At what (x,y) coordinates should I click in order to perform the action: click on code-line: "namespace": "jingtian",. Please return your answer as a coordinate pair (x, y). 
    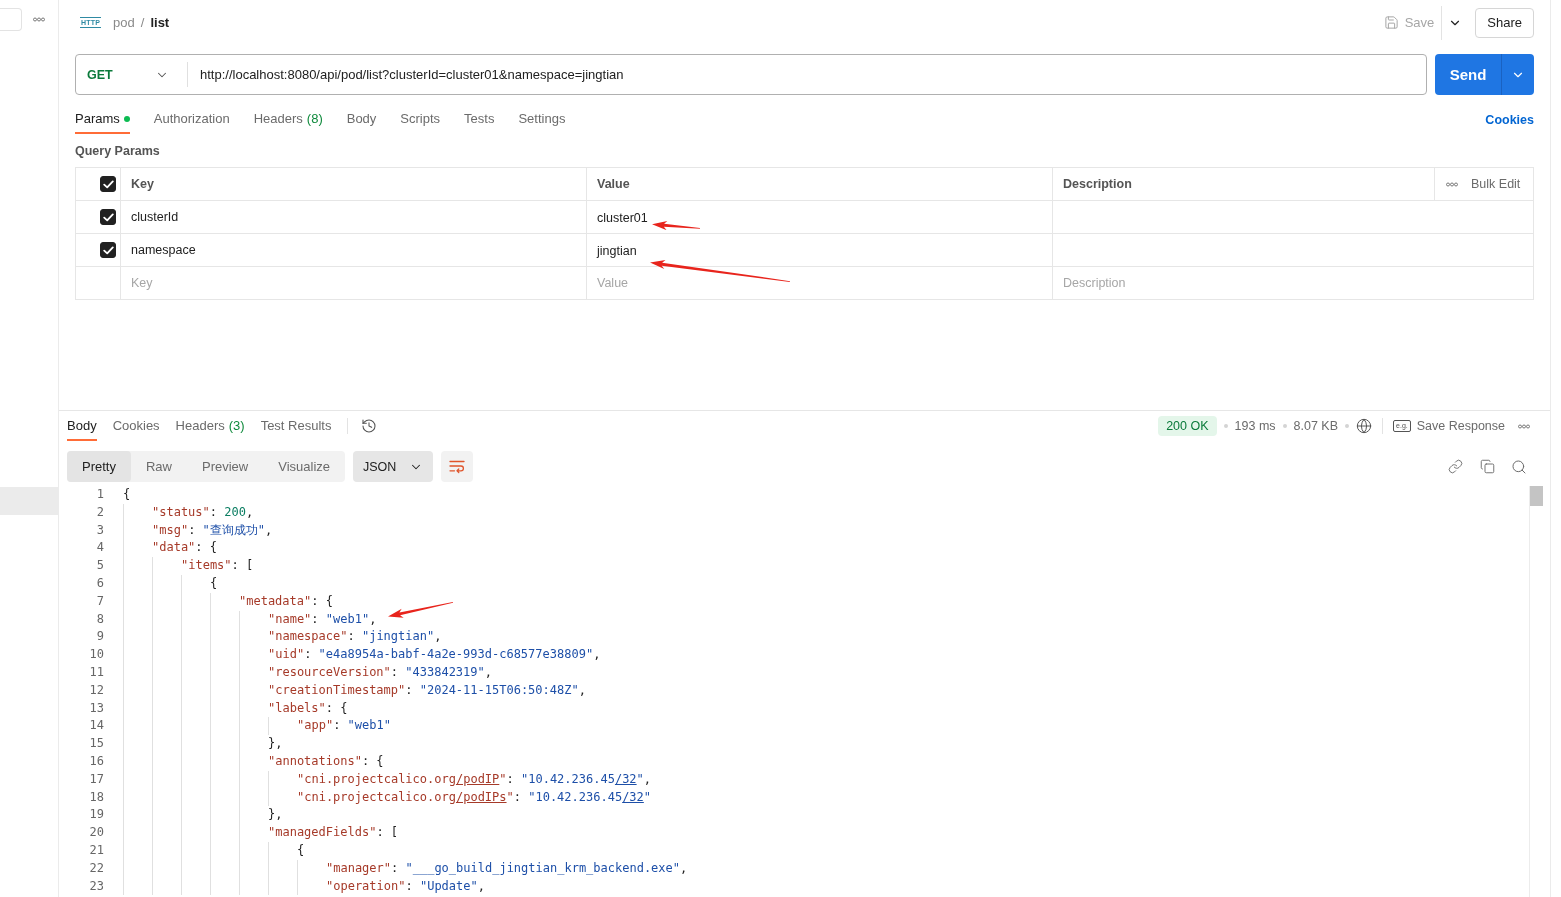
    Looking at the image, I should click on (355, 637).